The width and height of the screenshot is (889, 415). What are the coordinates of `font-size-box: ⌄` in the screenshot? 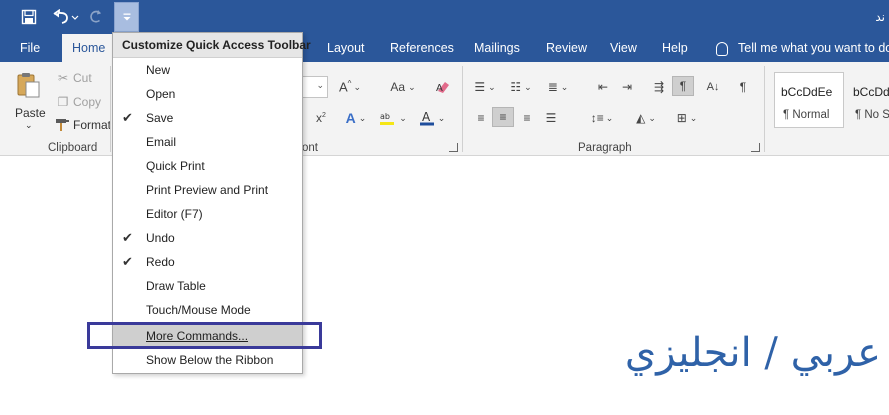 It's located at (315, 87).